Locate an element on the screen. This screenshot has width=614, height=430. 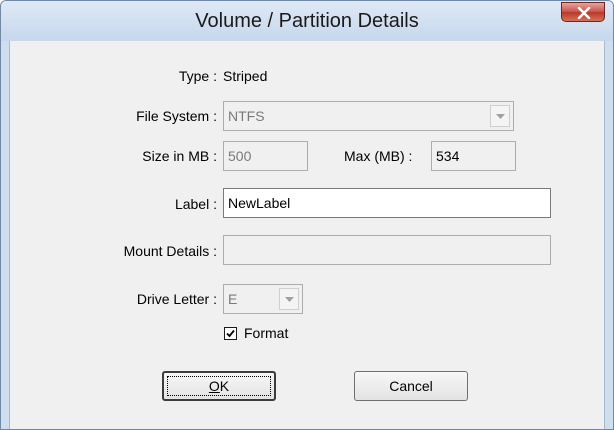
ok-button: OK is located at coordinates (219, 386).